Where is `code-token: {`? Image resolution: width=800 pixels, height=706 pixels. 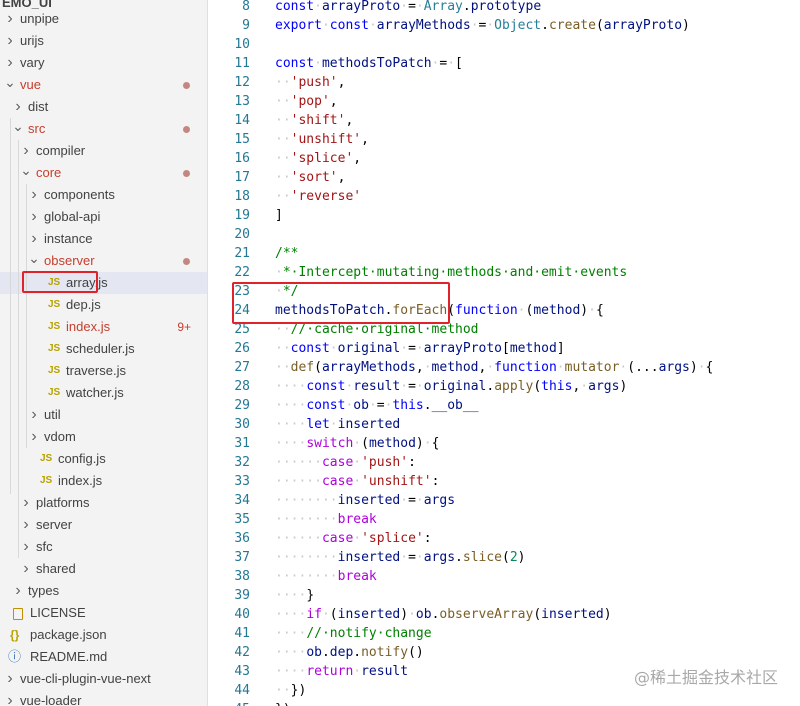 code-token: { is located at coordinates (709, 367).